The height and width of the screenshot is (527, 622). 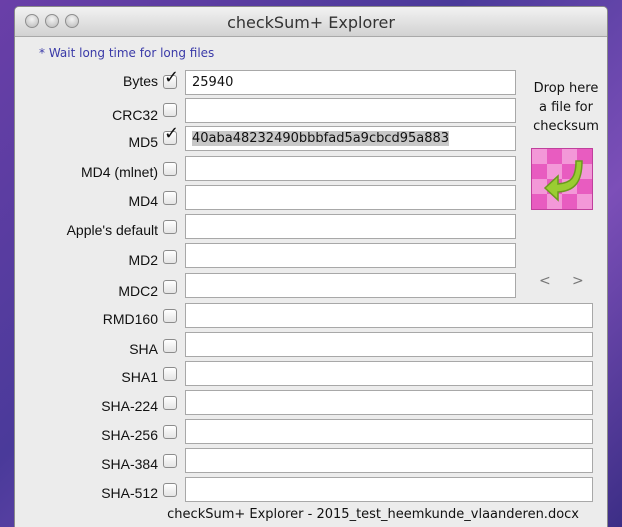 What do you see at coordinates (143, 260) in the screenshot?
I see `label-md2: MD2` at bounding box center [143, 260].